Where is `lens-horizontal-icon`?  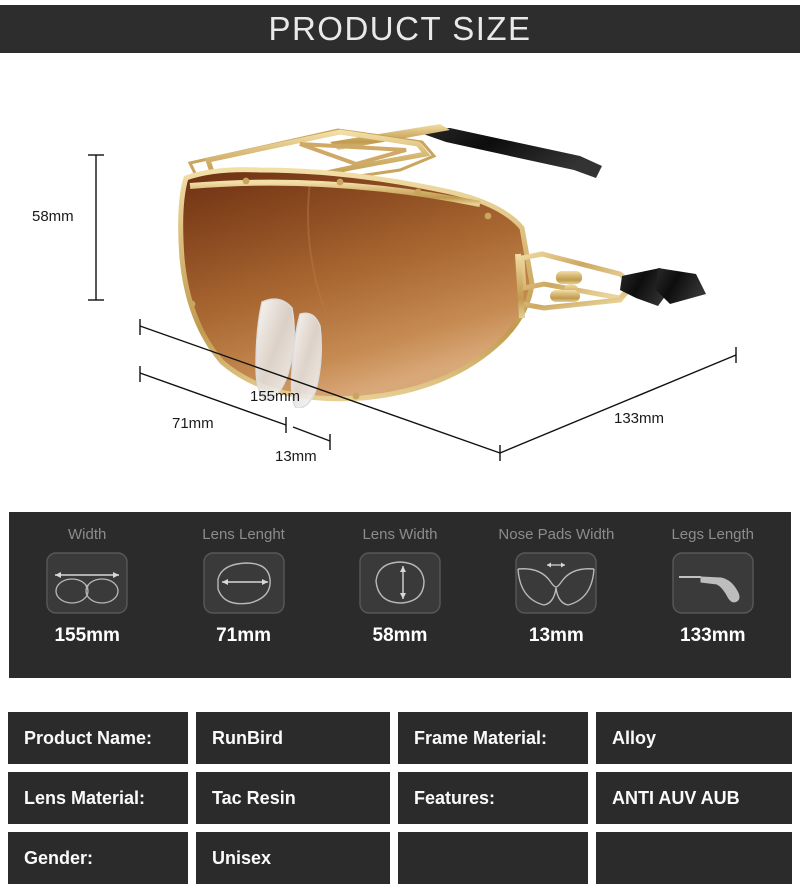 lens-horizontal-icon is located at coordinates (244, 583).